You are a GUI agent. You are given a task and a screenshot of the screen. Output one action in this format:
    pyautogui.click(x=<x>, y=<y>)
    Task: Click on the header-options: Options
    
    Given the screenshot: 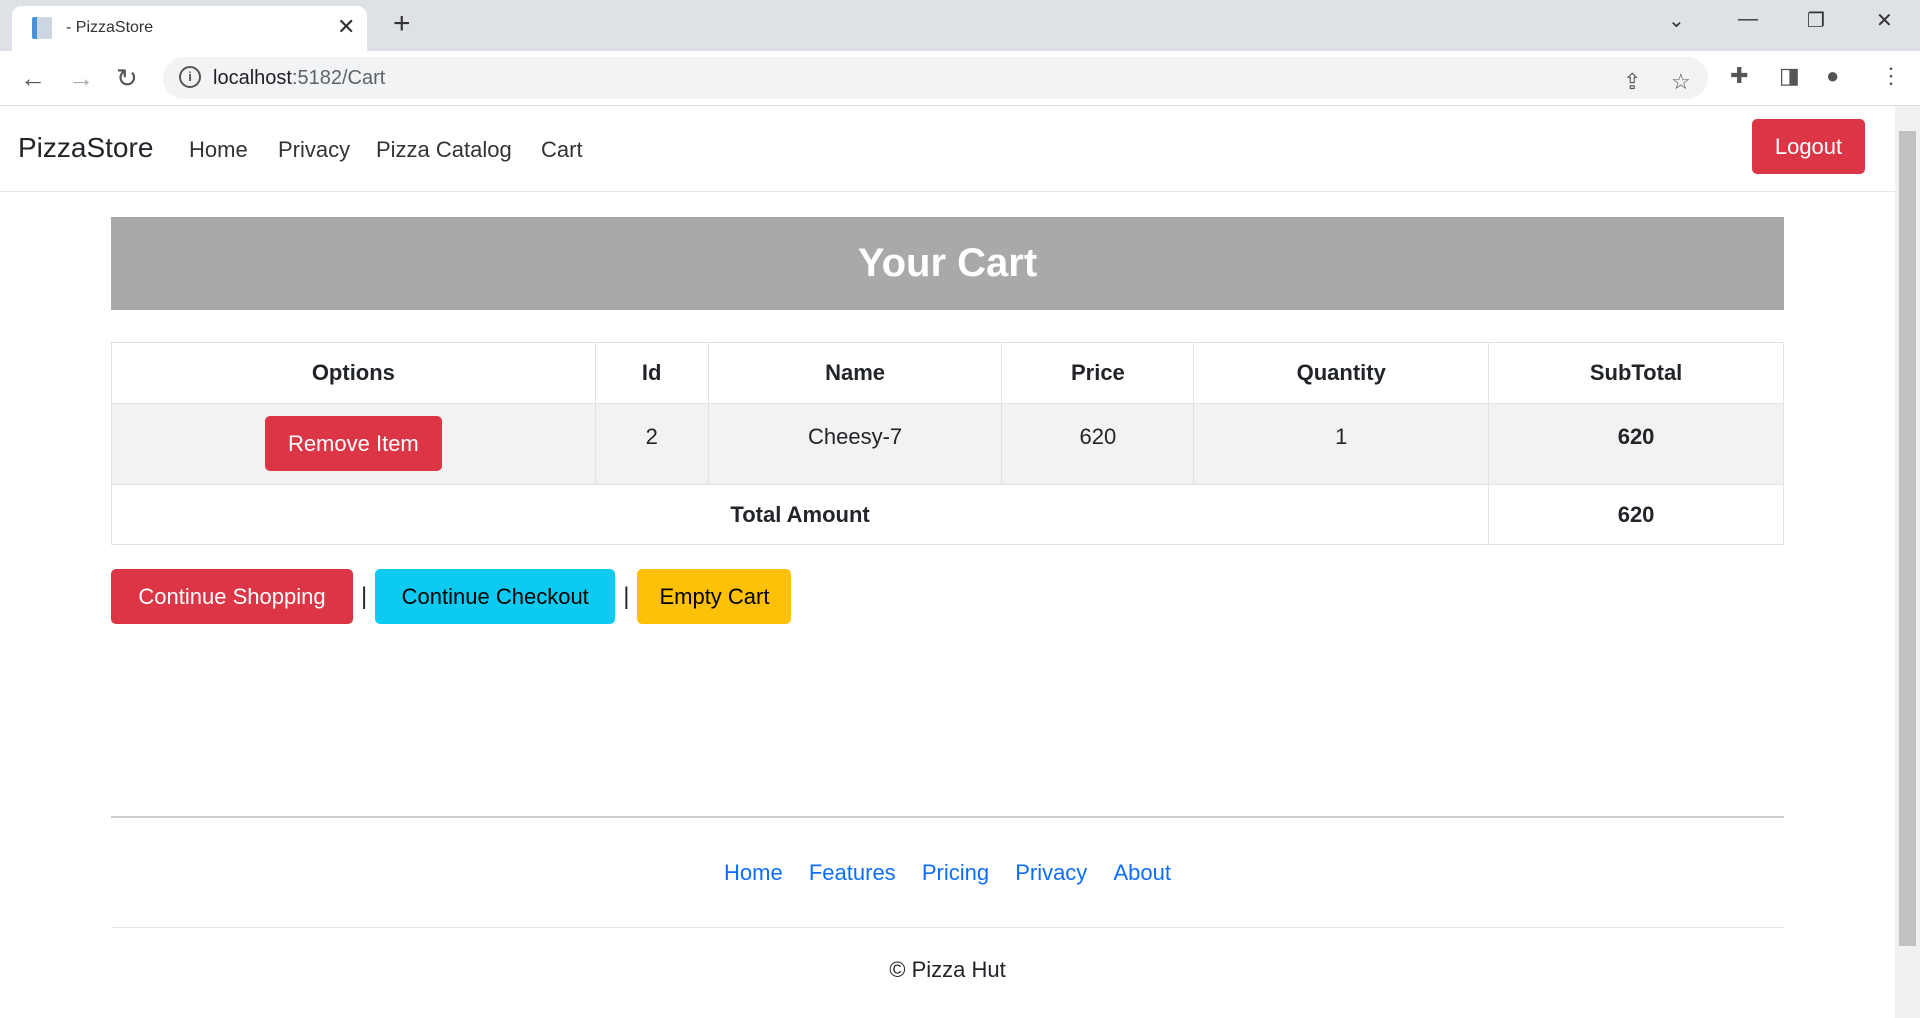 What is the action you would take?
    pyautogui.click(x=353, y=373)
    